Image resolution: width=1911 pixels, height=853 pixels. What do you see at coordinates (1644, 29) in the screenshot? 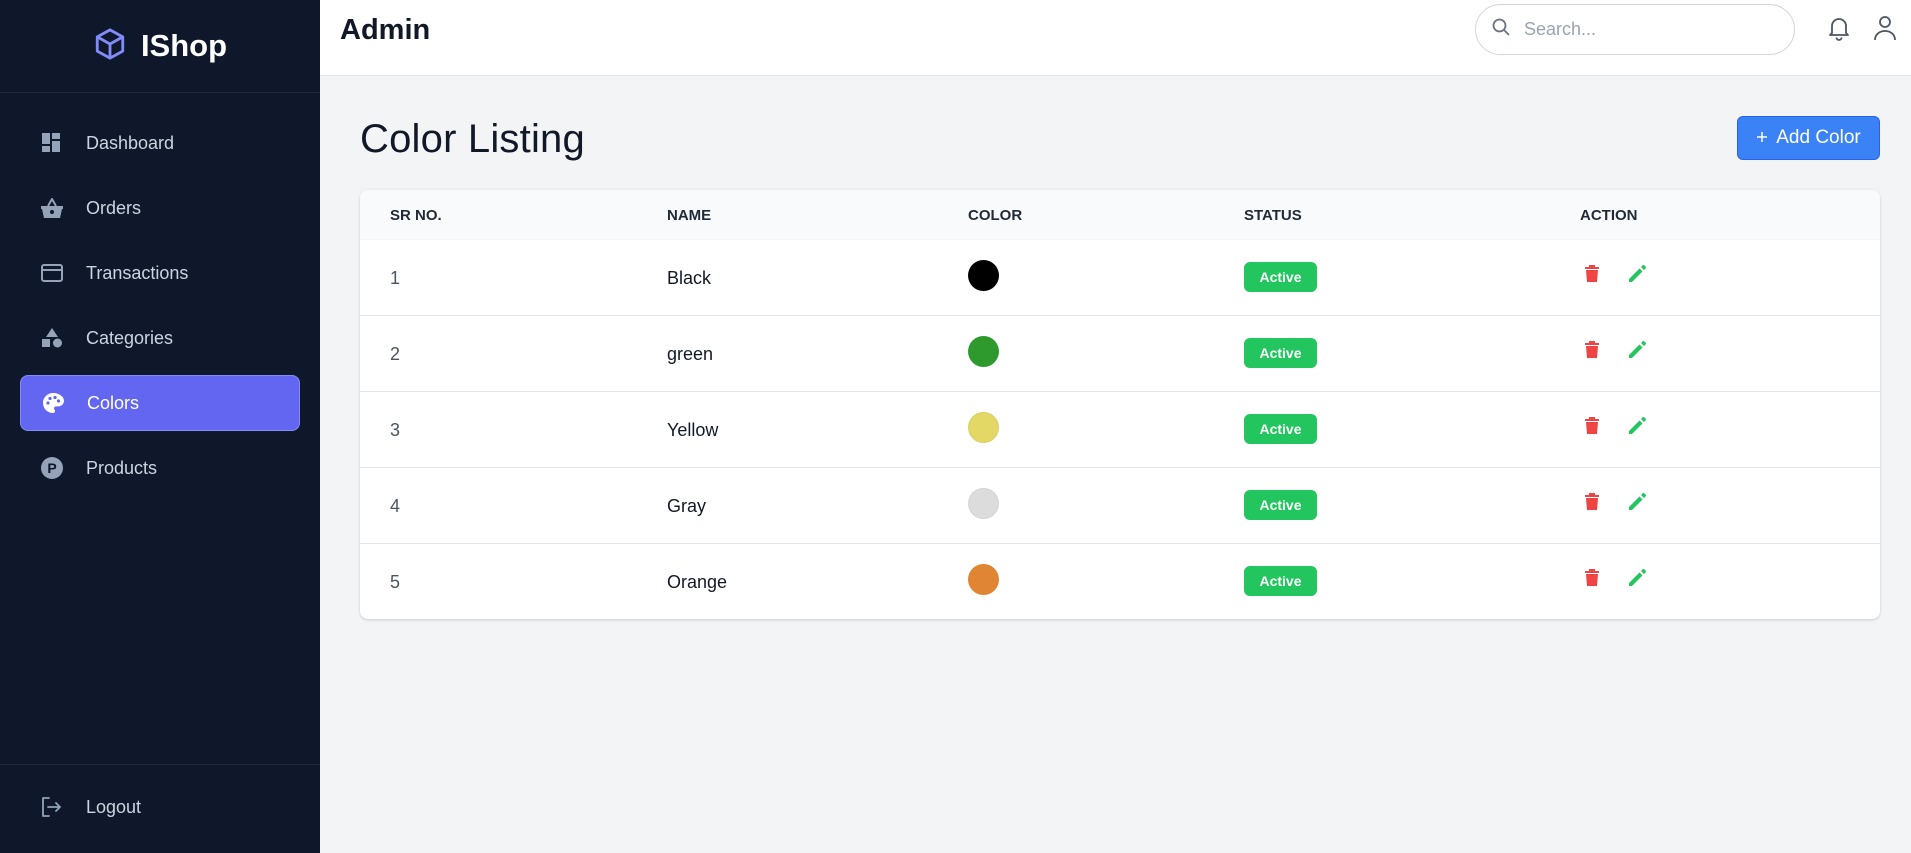
I see `search-input` at bounding box center [1644, 29].